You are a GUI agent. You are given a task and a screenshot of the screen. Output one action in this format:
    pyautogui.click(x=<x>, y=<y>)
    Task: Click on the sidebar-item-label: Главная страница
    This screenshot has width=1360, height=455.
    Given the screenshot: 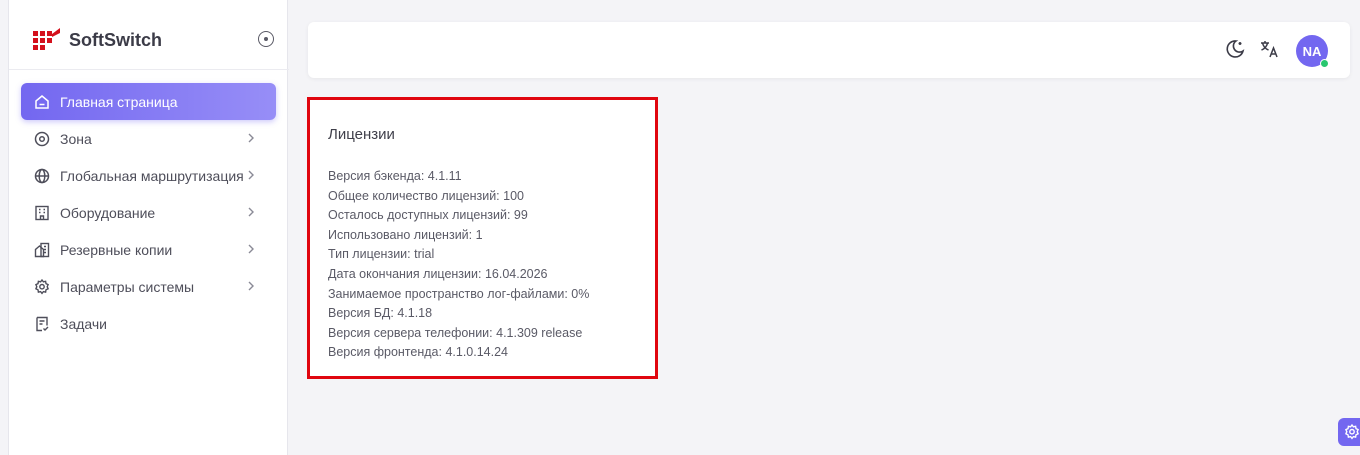 What is the action you would take?
    pyautogui.click(x=119, y=101)
    